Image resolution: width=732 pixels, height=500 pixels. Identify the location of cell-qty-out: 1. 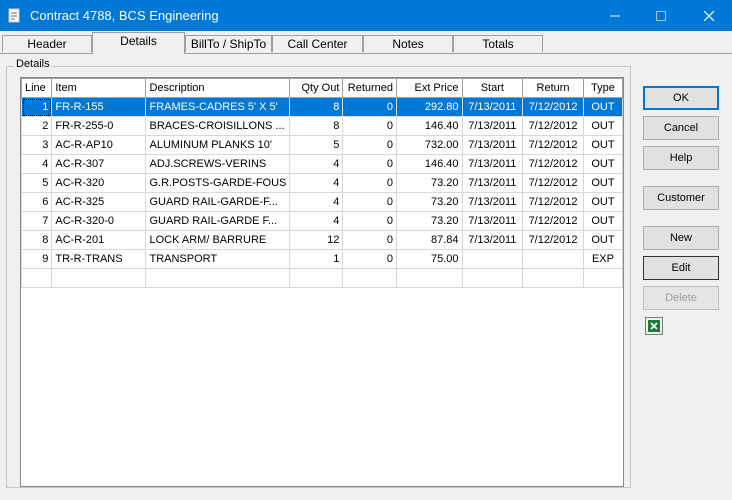
(316, 259).